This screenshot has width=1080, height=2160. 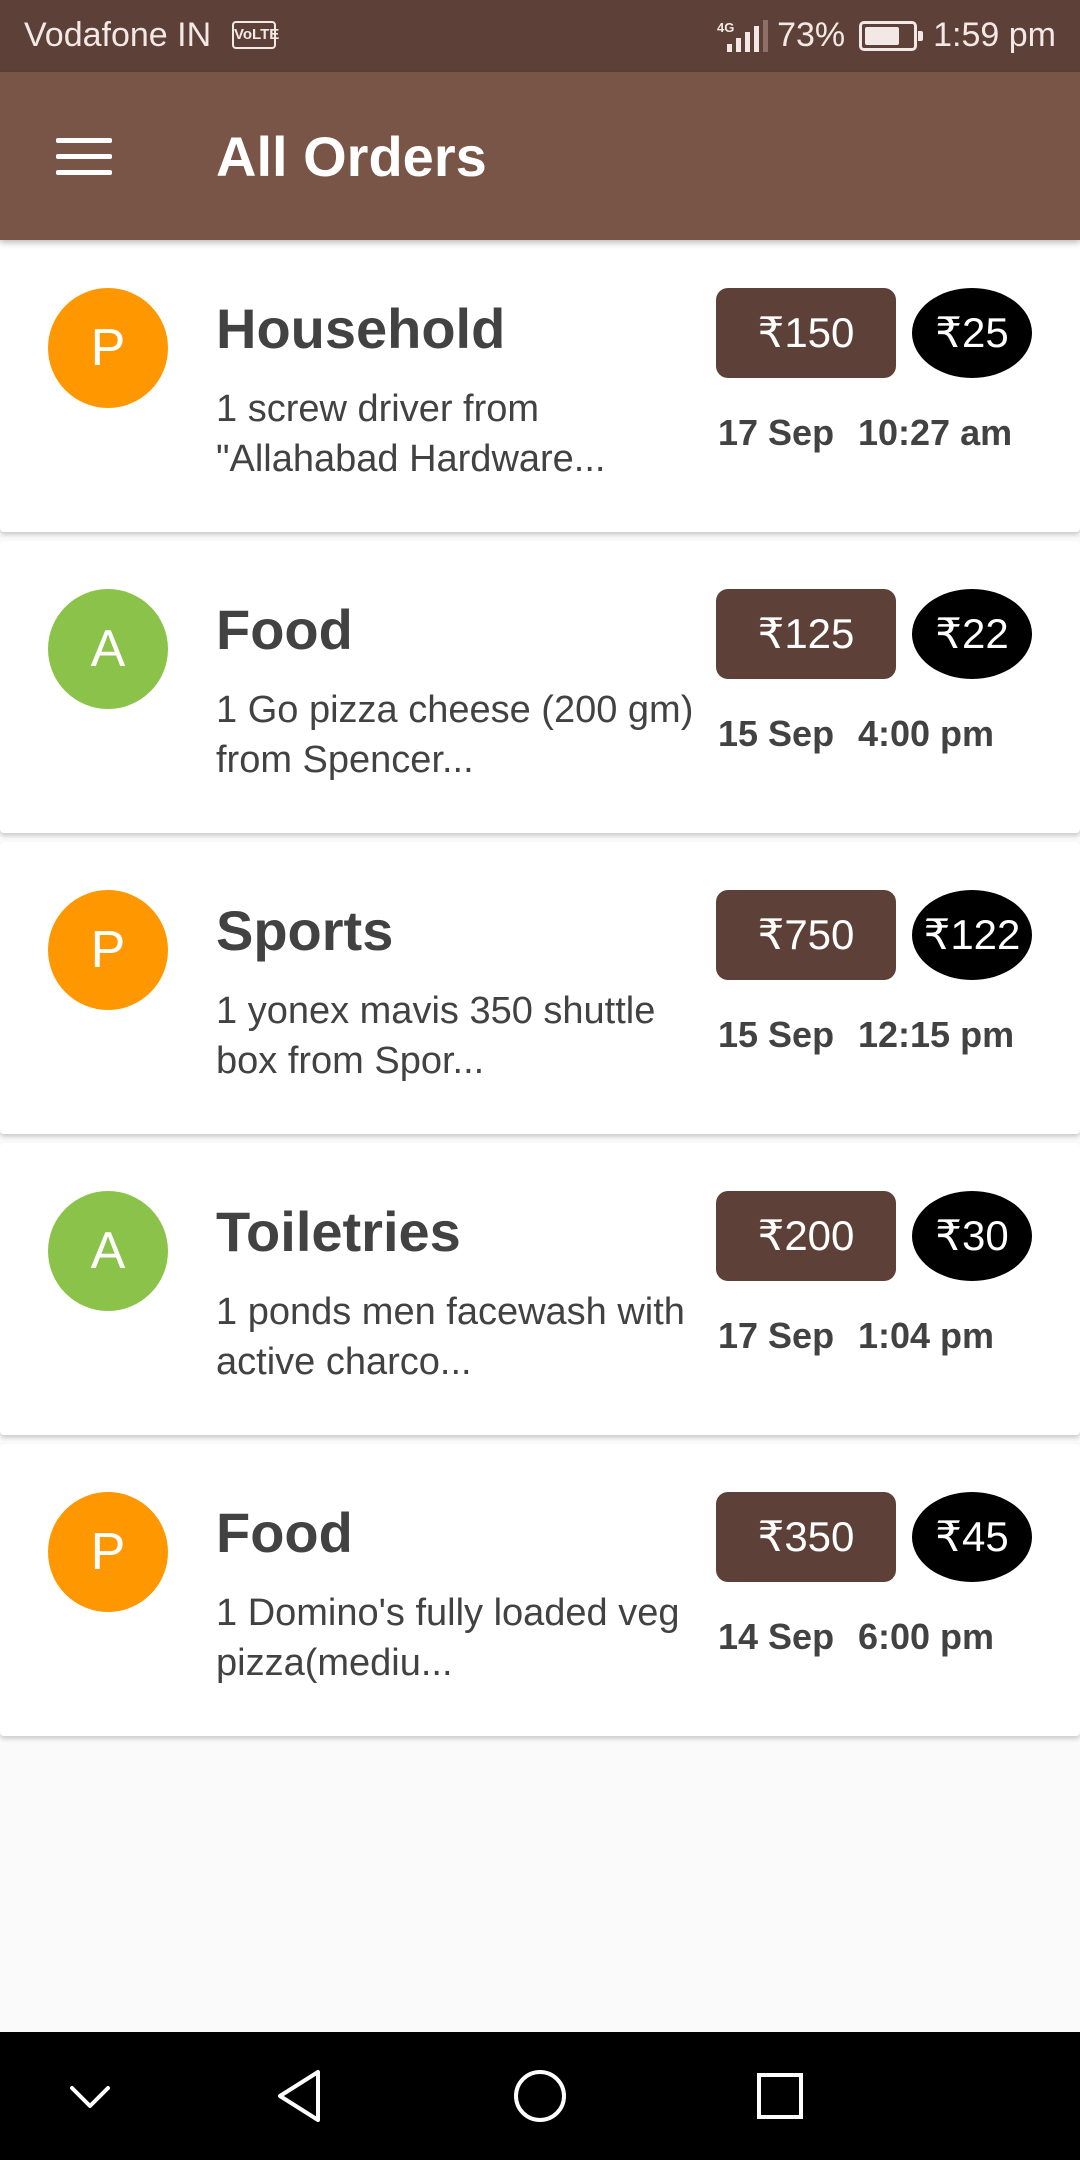 What do you see at coordinates (255, 35) in the screenshot?
I see `volte-badge: VoLTE` at bounding box center [255, 35].